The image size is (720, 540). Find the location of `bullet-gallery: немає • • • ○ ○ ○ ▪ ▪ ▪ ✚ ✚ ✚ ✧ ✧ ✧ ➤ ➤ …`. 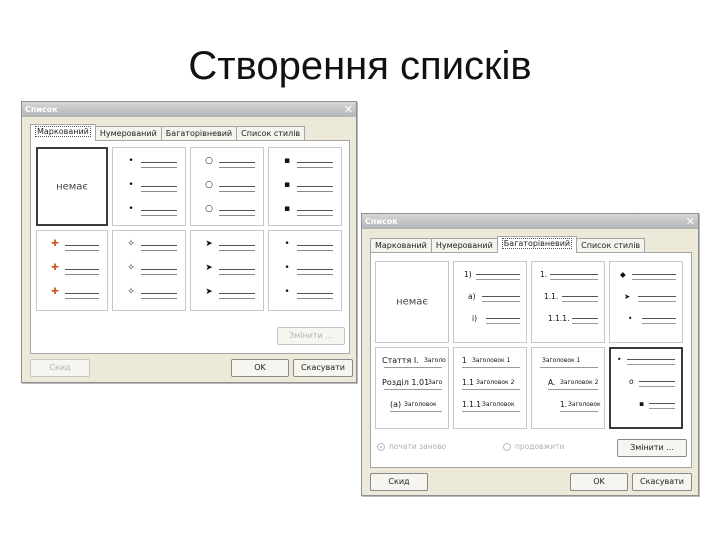

bullet-gallery: немає • • • ○ ○ ○ ▪ ▪ ▪ ✚ ✚ ✚ ✧ ✧ ✧ ➤ ➤ … is located at coordinates (189, 229).